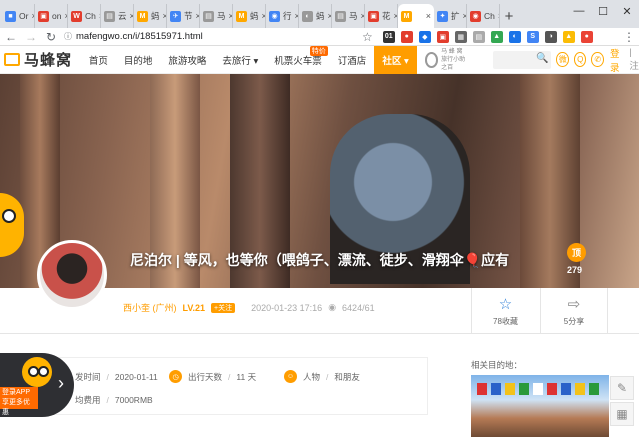 This screenshot has width=639, height=437. Describe the element at coordinates (175, 16) in the screenshot. I see `tab-favicon-icon: ✈` at that location.